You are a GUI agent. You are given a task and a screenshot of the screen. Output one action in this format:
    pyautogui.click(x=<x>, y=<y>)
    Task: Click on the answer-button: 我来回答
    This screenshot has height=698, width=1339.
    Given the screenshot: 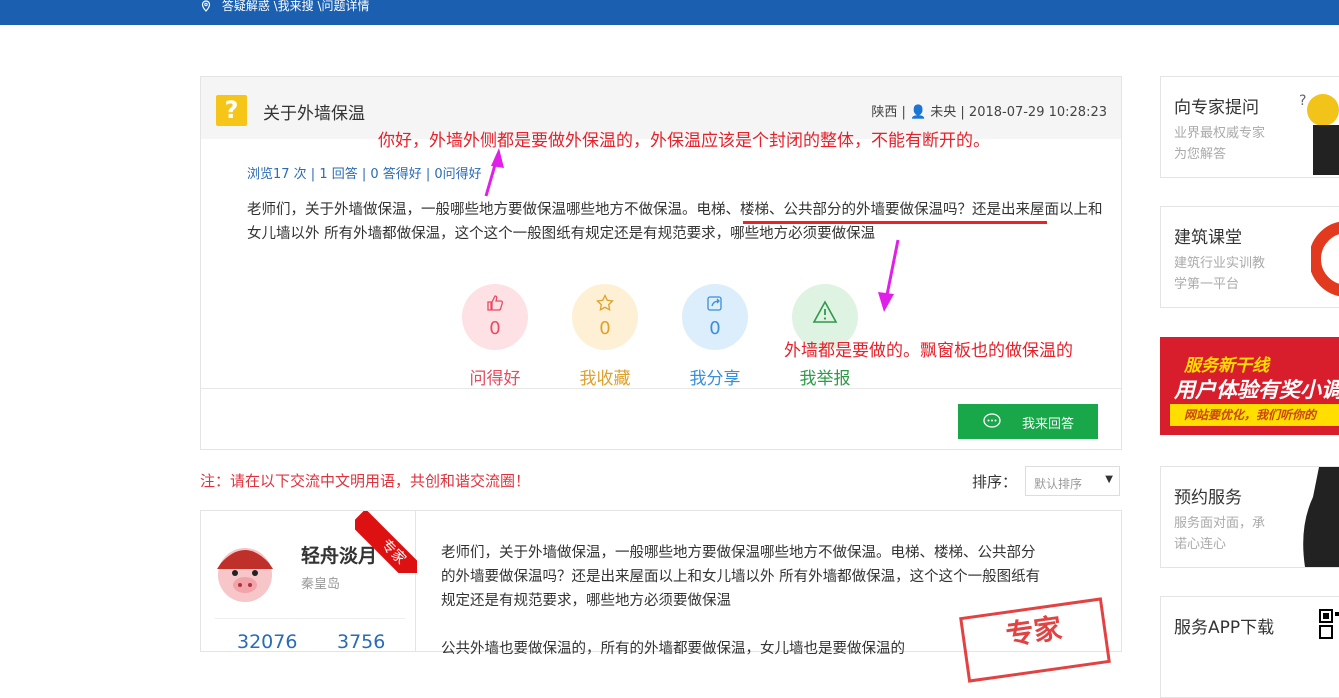 What is the action you would take?
    pyautogui.click(x=1028, y=421)
    